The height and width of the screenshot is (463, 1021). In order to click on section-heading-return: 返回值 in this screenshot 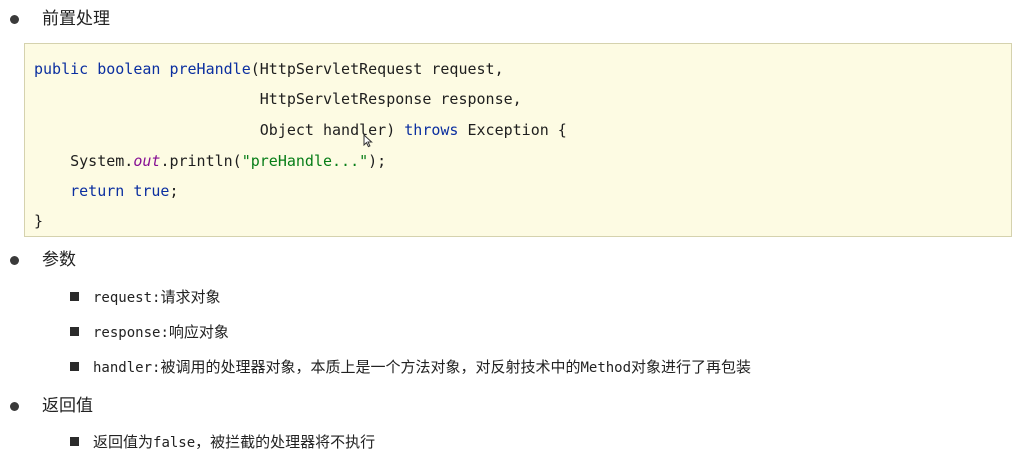, I will do `click(67, 406)`.